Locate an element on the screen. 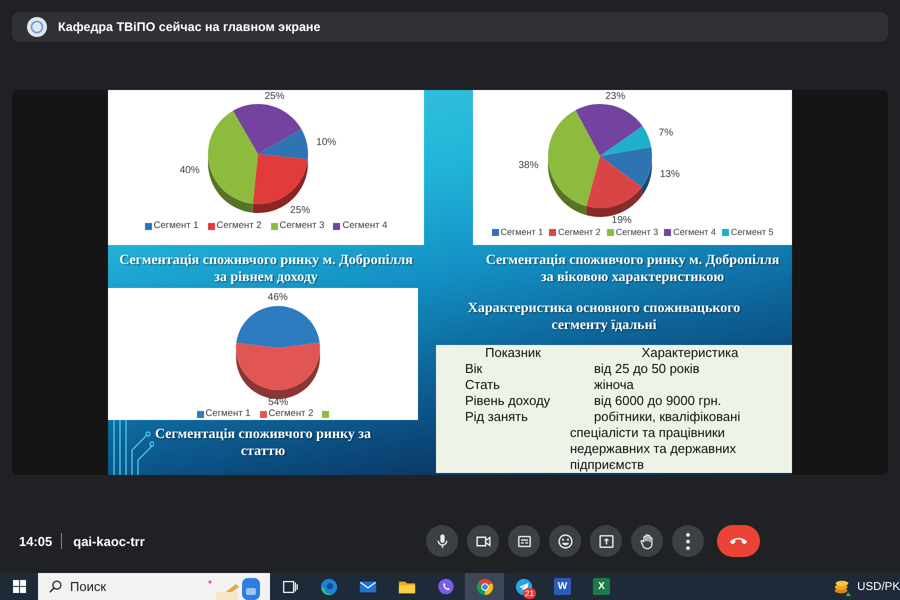 Image resolution: width=900 pixels, height=600 pixels. messenger-taskbar-button: 21 is located at coordinates (523, 586).